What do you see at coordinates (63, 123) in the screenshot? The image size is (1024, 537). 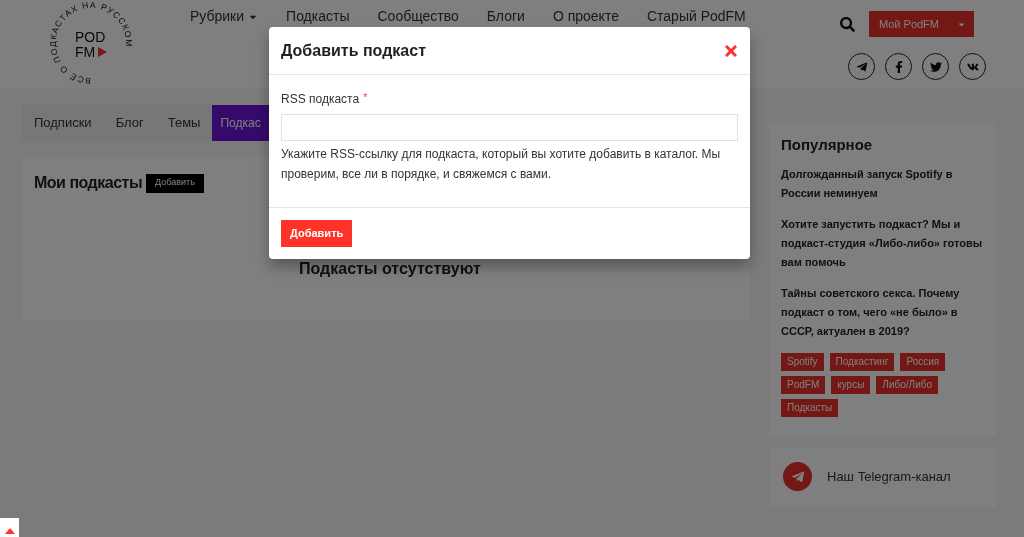 I see `tab: Подписки` at bounding box center [63, 123].